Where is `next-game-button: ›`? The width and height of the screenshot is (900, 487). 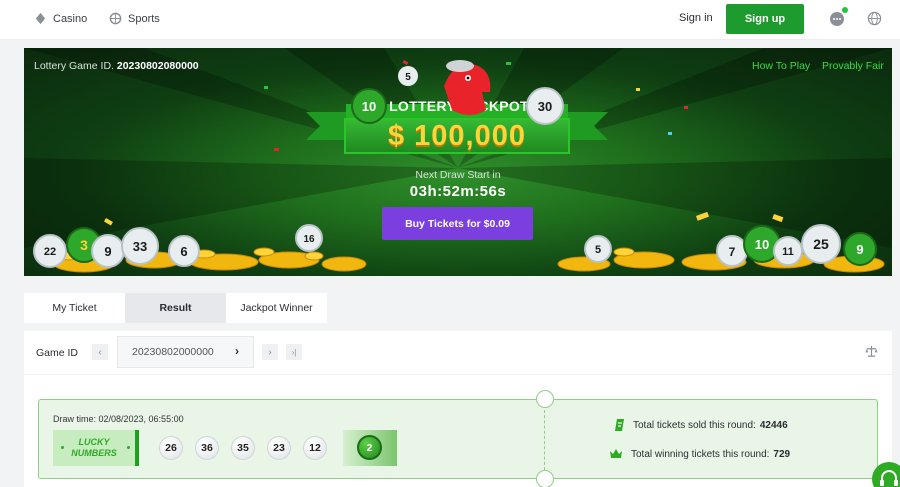 next-game-button: › is located at coordinates (270, 352).